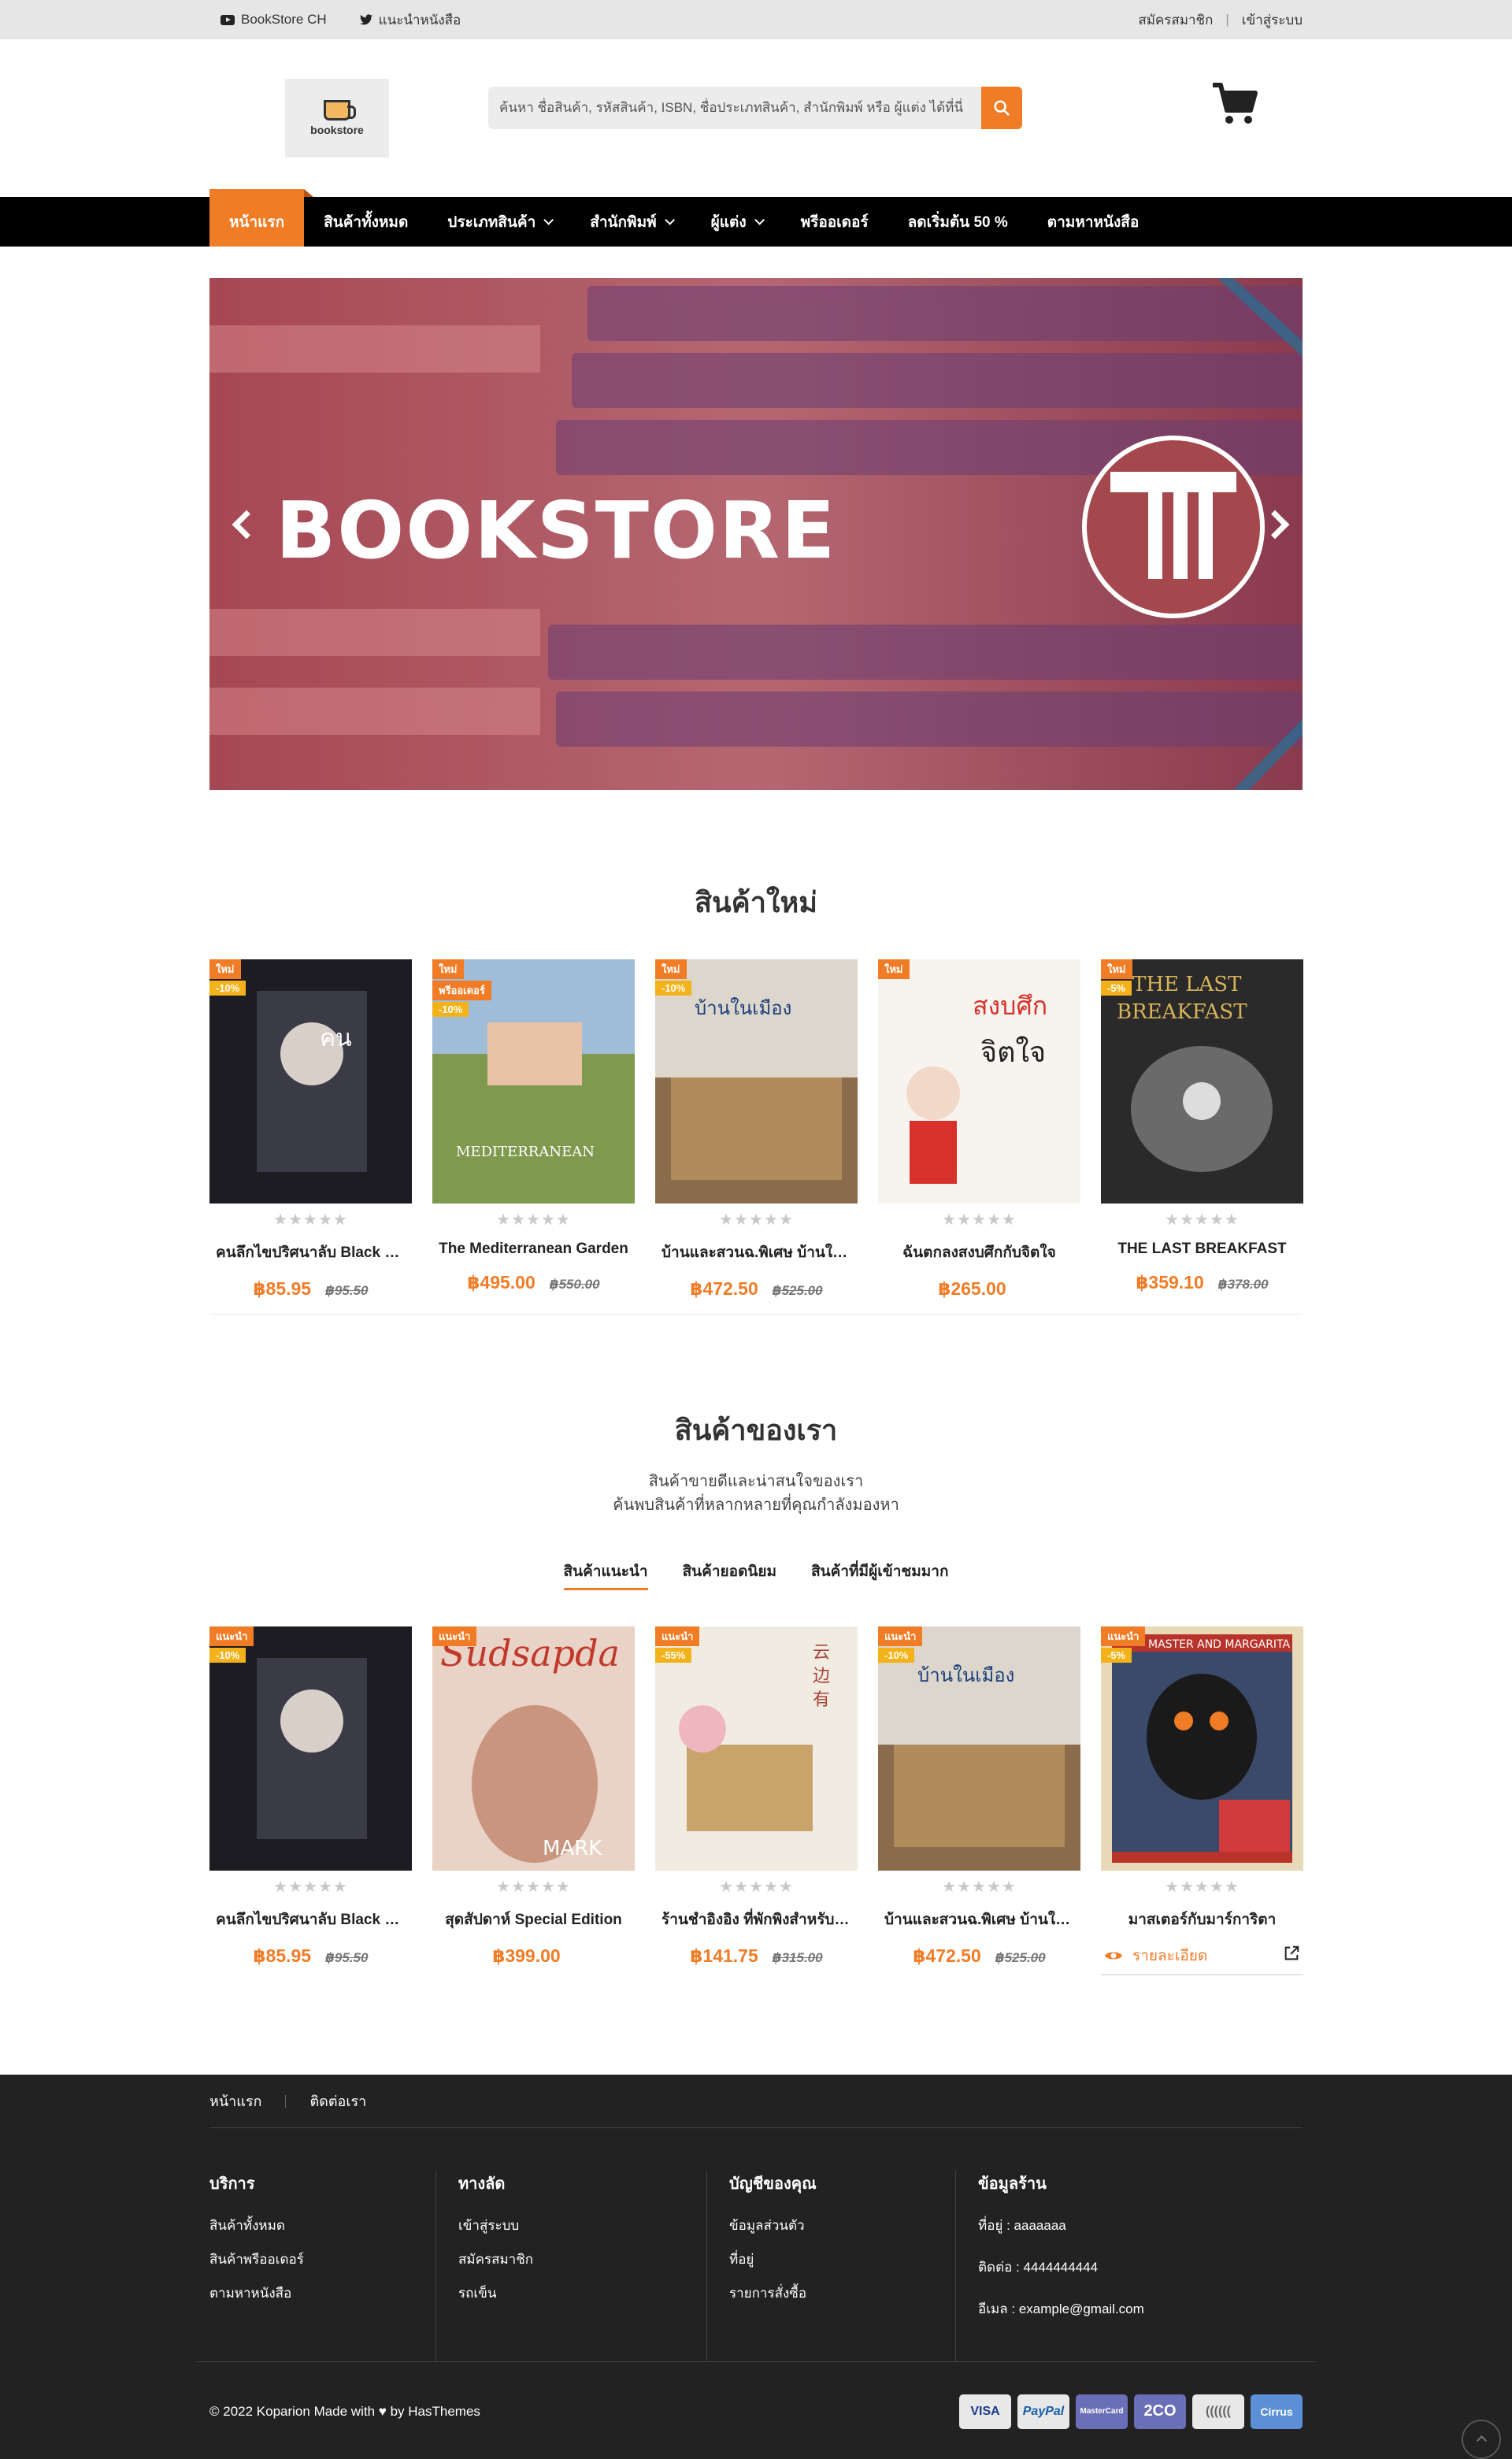 The width and height of the screenshot is (1512, 2459). I want to click on nav-authors: ผู้แต่ง, so click(736, 222).